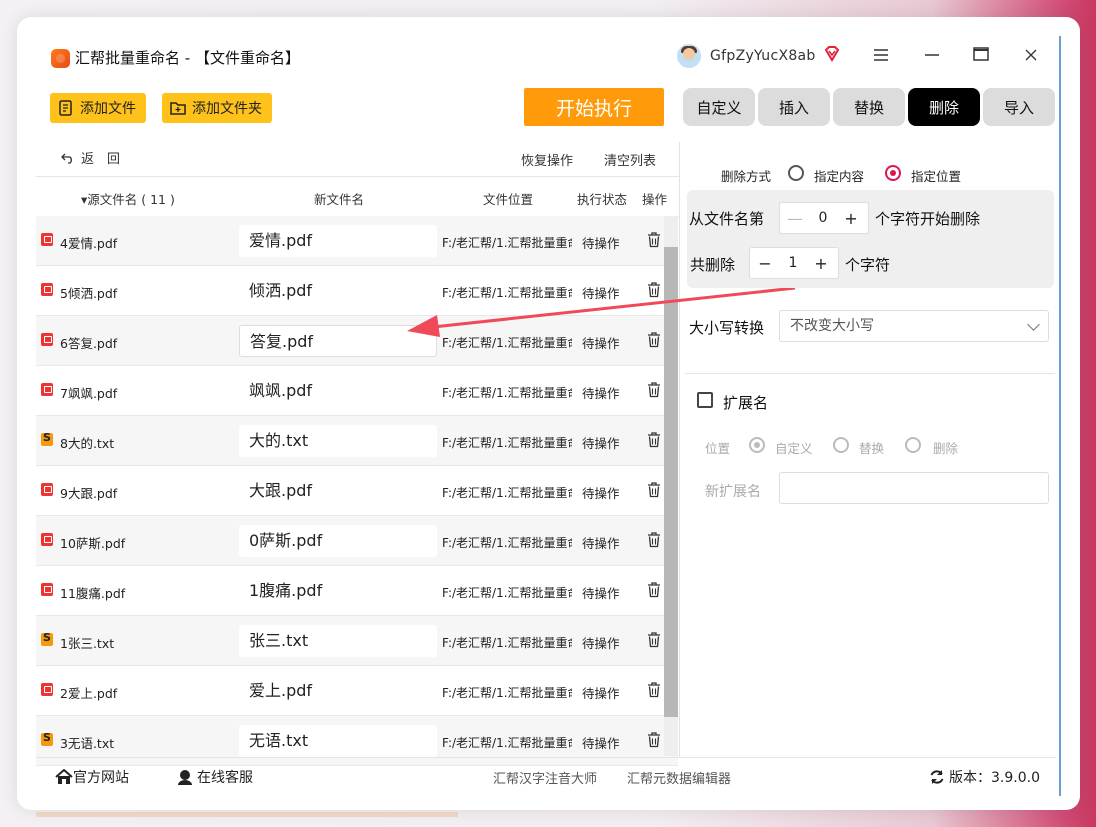  I want to click on tab-replace: 替换, so click(869, 107).